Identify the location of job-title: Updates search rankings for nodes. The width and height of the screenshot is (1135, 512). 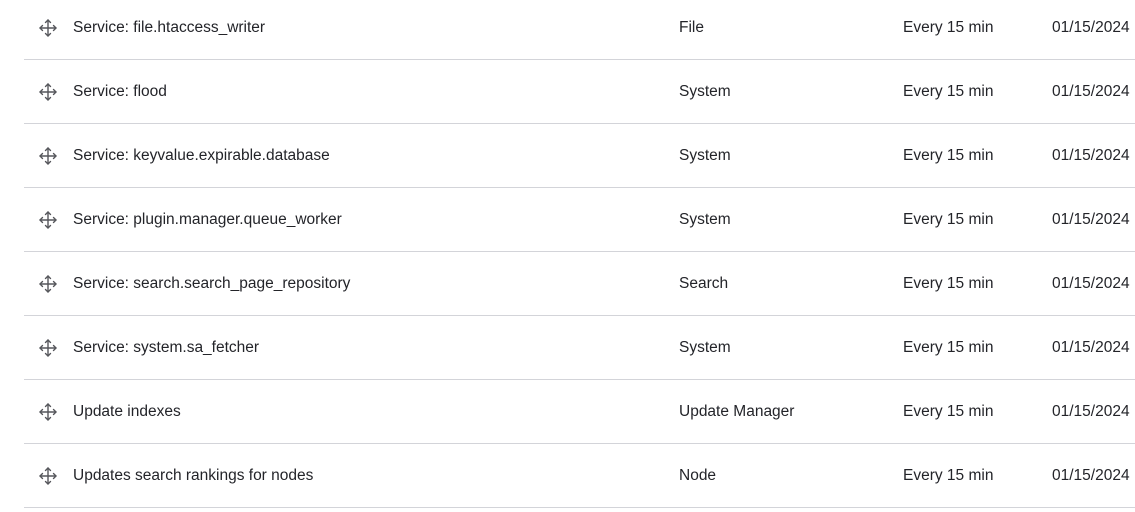
(193, 475).